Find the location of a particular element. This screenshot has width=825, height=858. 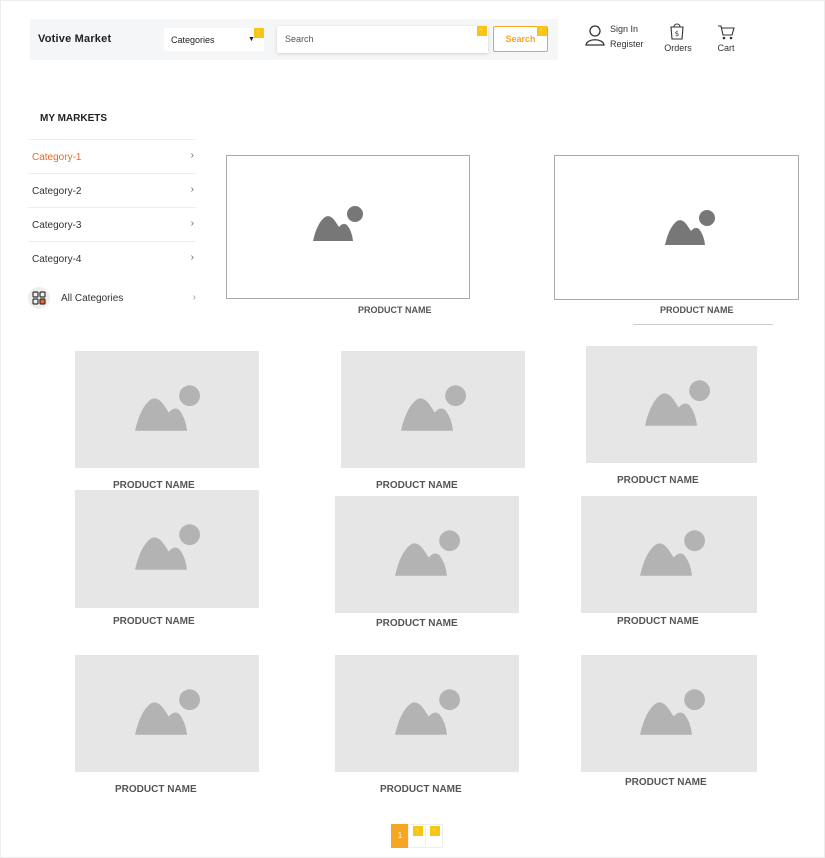

sidebar-item-label: Category-4 is located at coordinates (57, 259).